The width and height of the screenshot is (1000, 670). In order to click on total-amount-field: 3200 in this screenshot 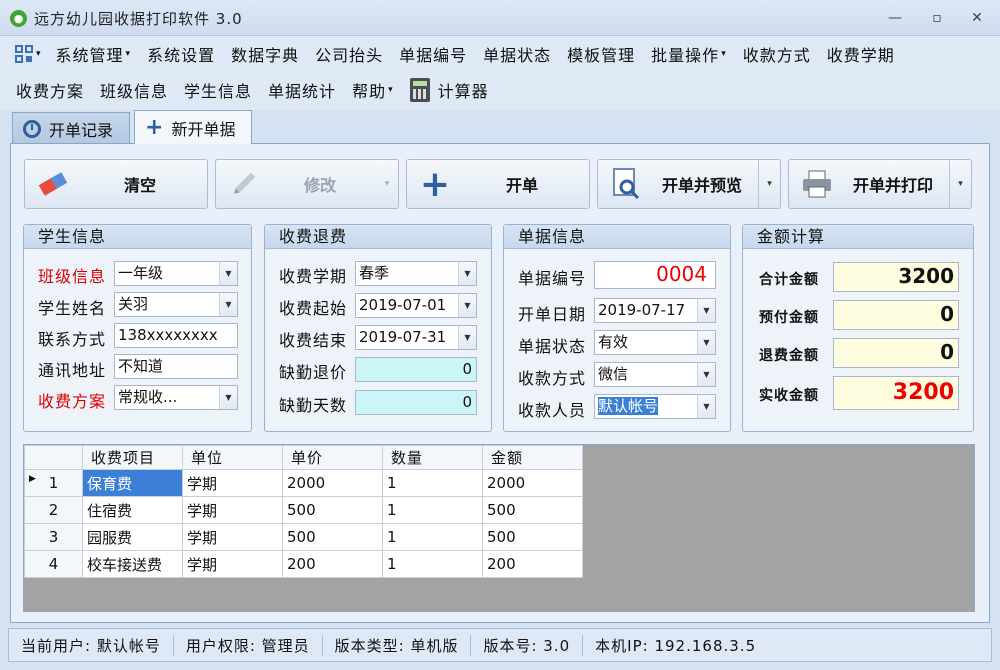, I will do `click(896, 277)`.